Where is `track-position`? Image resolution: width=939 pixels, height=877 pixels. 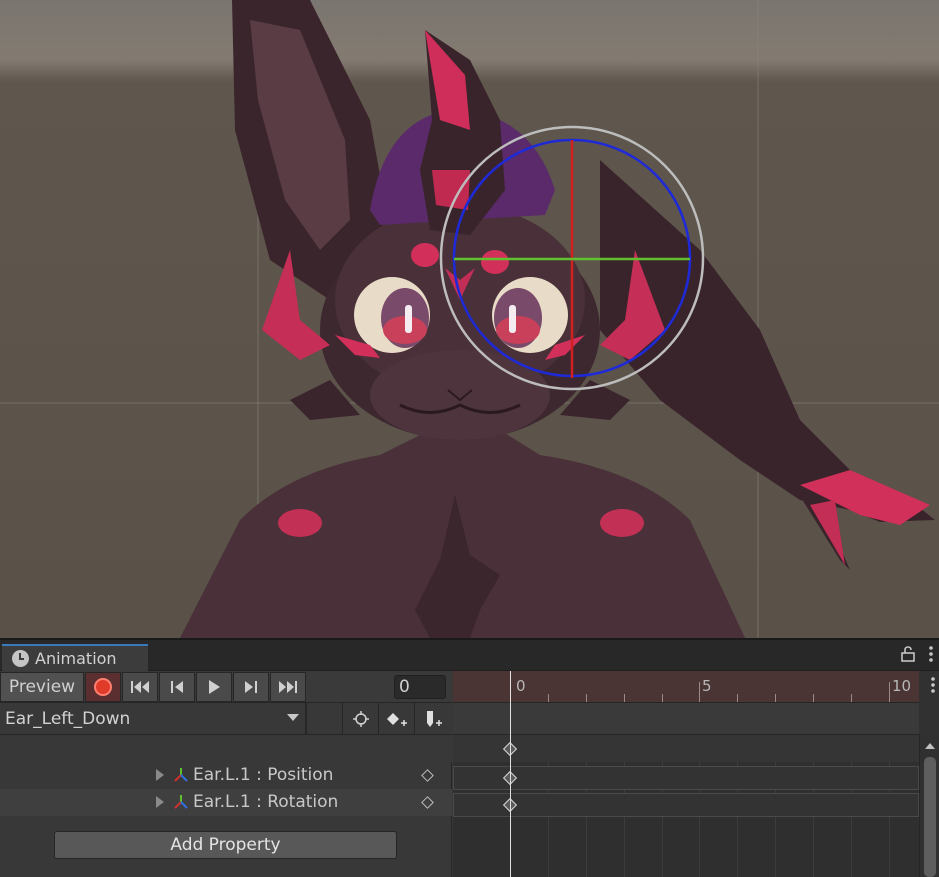
track-position is located at coordinates (686, 778).